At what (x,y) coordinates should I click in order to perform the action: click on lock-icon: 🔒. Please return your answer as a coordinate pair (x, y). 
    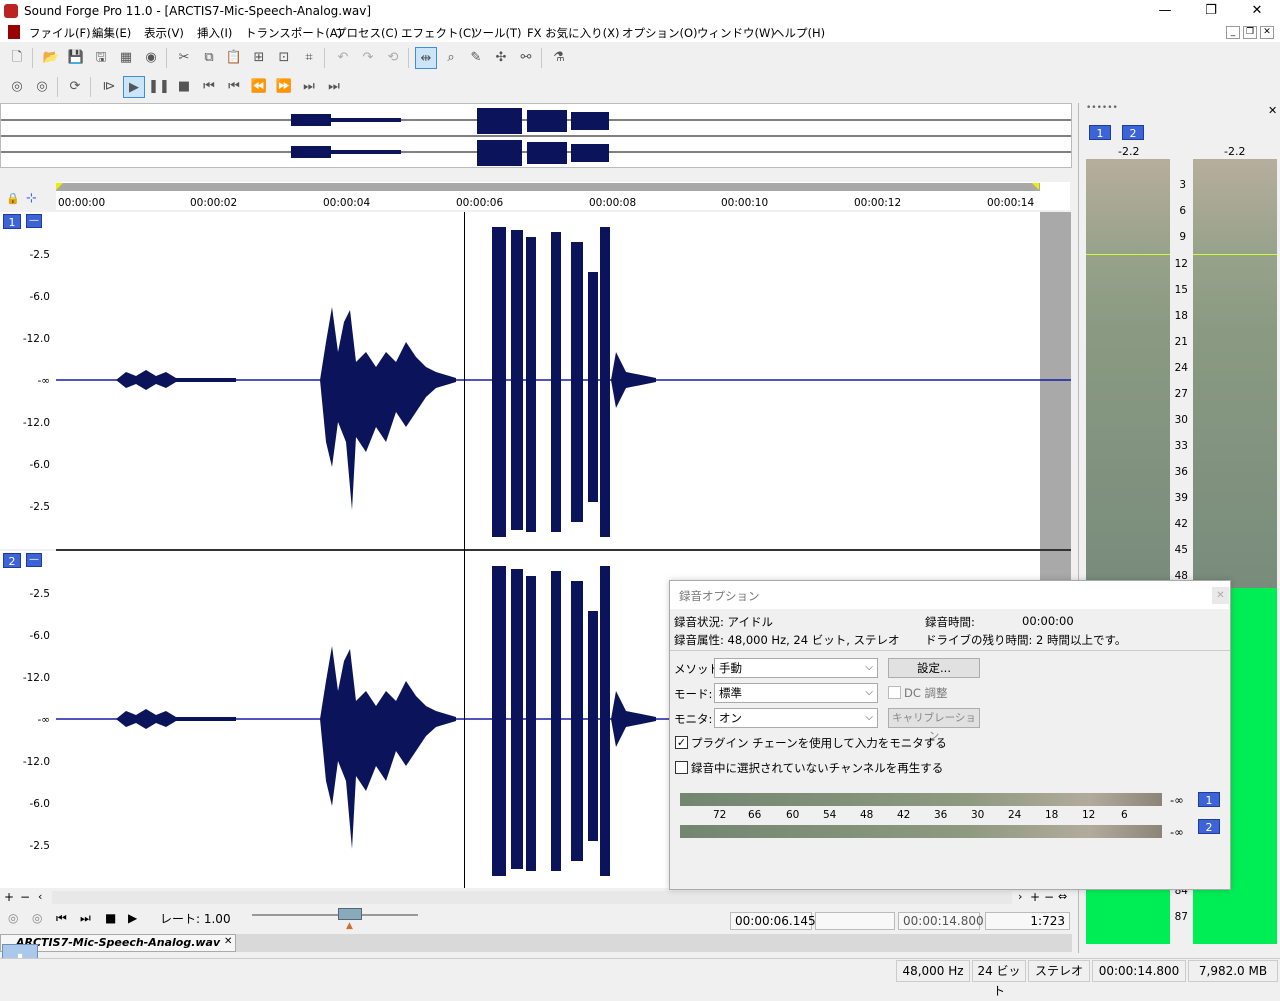
    Looking at the image, I should click on (13, 198).